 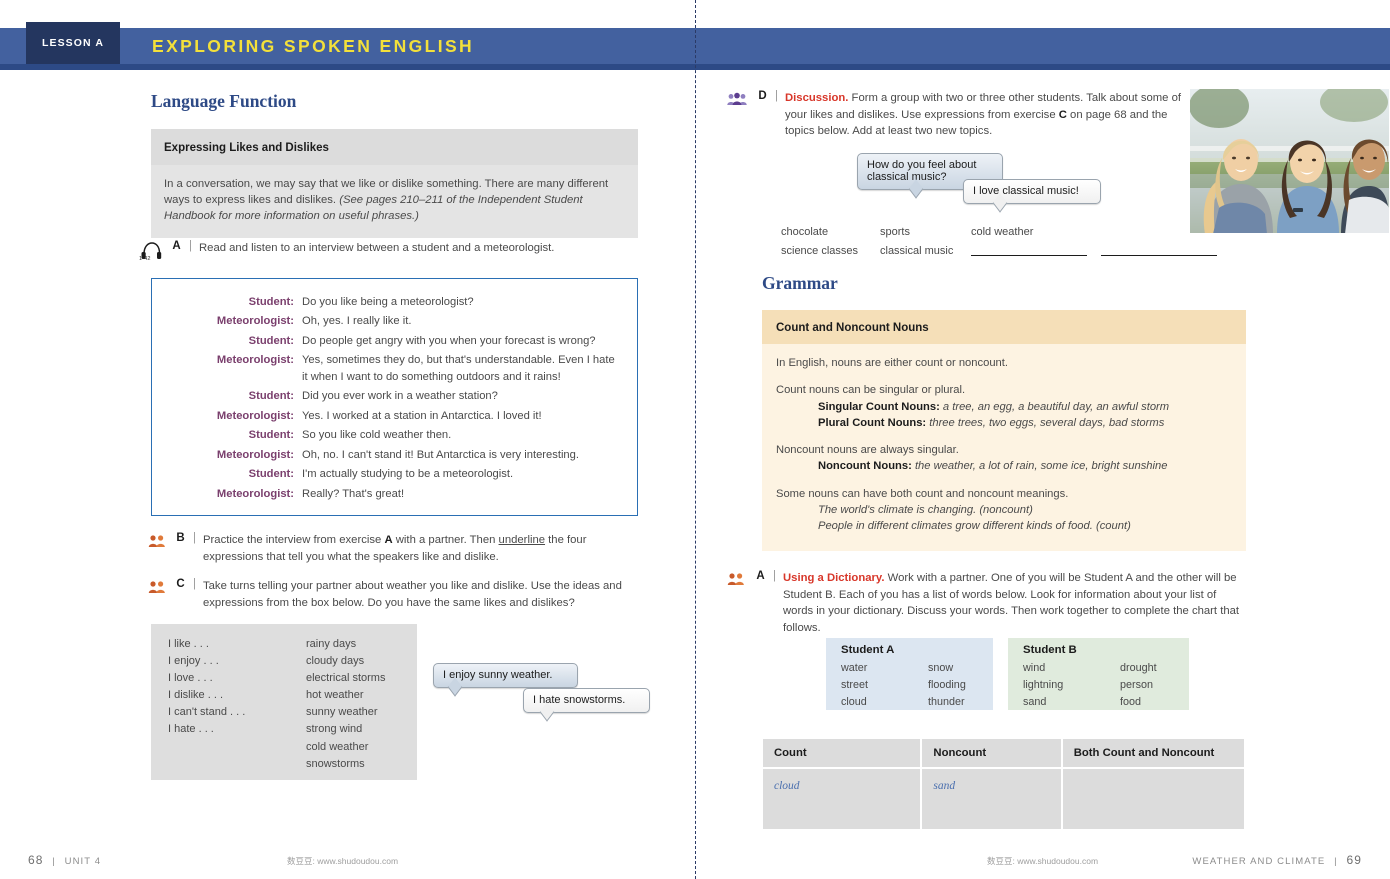 What do you see at coordinates (842, 799) in the screenshot?
I see `chart-cell-count: cloud` at bounding box center [842, 799].